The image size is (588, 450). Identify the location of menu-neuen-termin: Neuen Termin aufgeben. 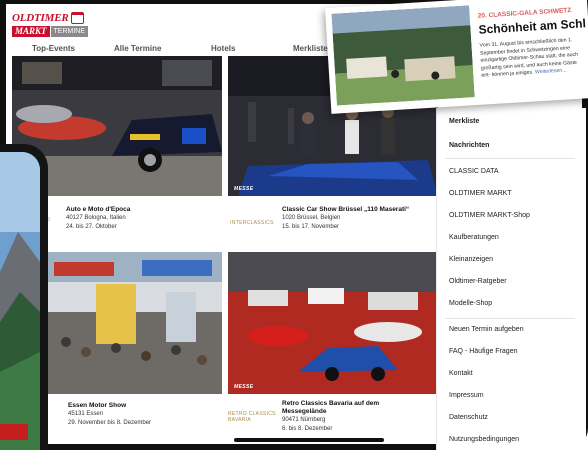
(486, 329).